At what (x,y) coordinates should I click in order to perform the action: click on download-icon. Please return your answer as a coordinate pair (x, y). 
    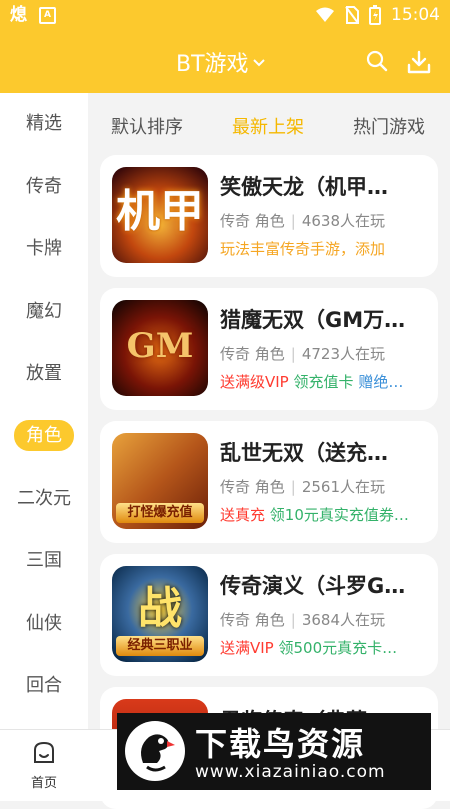
    Looking at the image, I should click on (419, 62).